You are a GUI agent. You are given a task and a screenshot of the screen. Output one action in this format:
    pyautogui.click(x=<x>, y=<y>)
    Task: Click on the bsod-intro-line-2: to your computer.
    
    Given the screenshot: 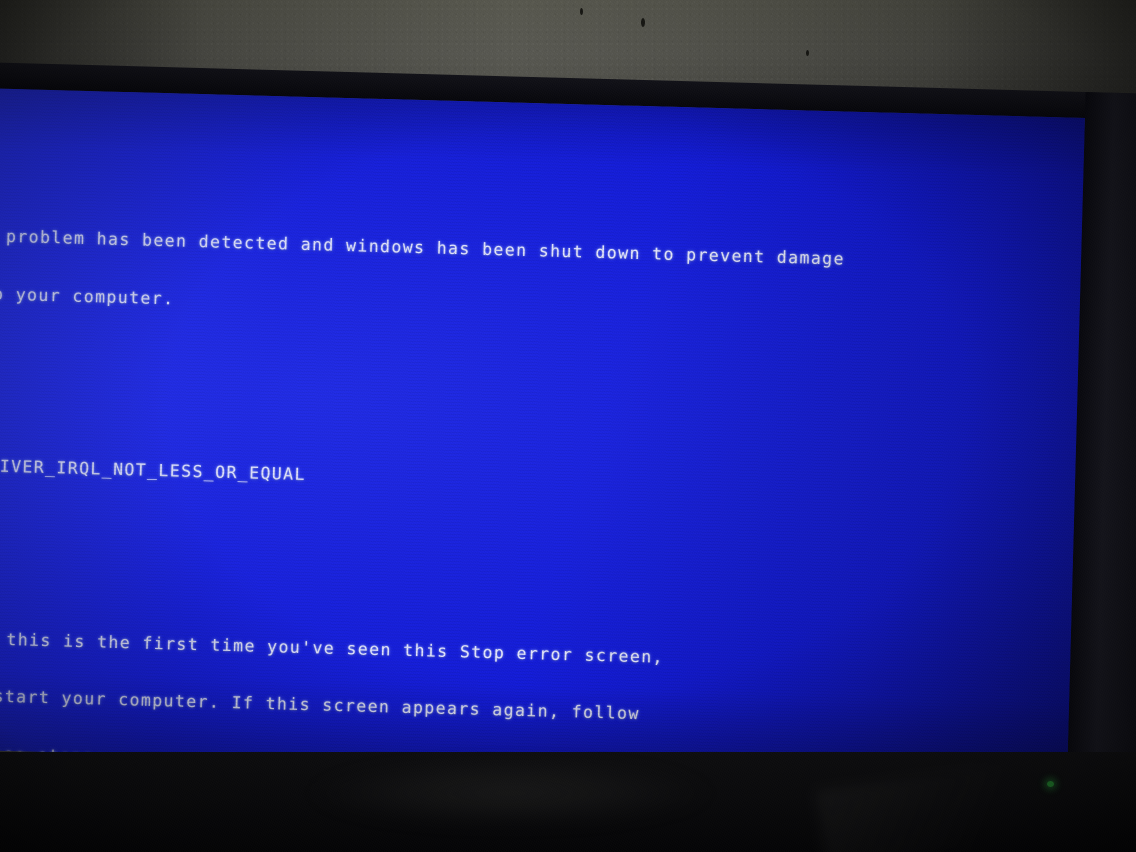 What is the action you would take?
    pyautogui.click(x=87, y=296)
    